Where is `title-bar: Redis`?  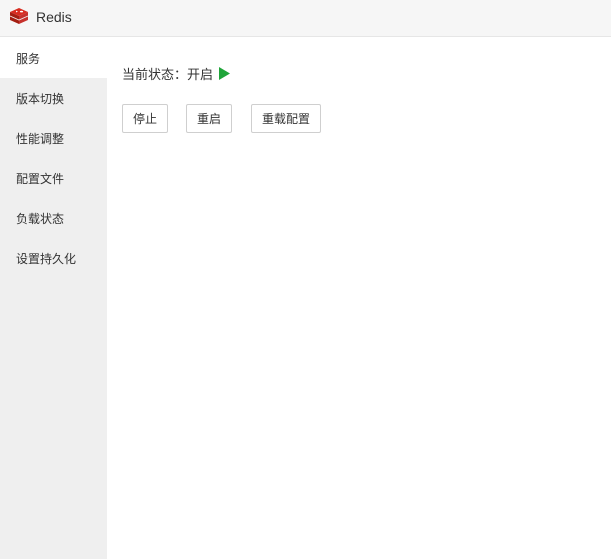
title-bar: Redis is located at coordinates (305, 18).